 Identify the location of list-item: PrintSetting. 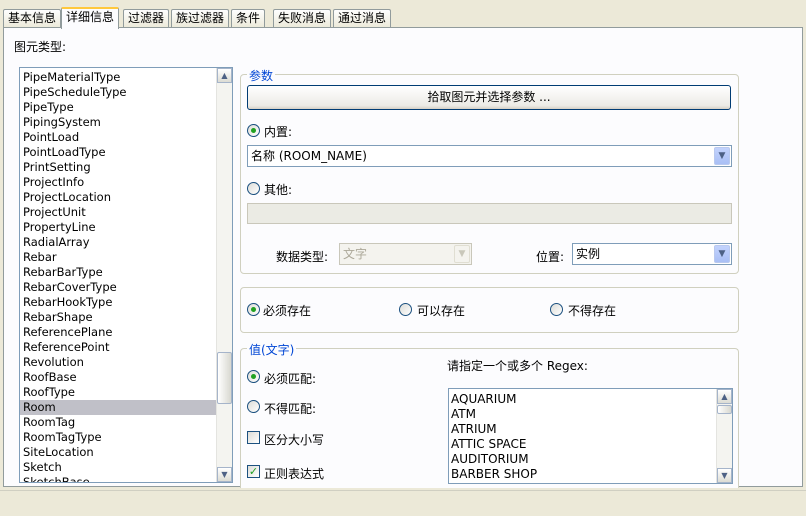
(118, 167).